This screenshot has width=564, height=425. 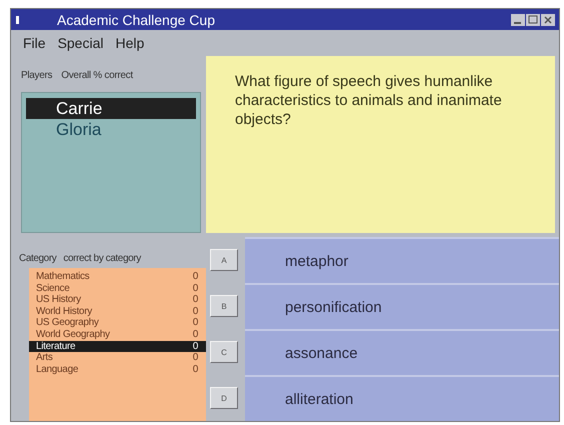 What do you see at coordinates (402, 260) in the screenshot?
I see `answer-option: metaphor` at bounding box center [402, 260].